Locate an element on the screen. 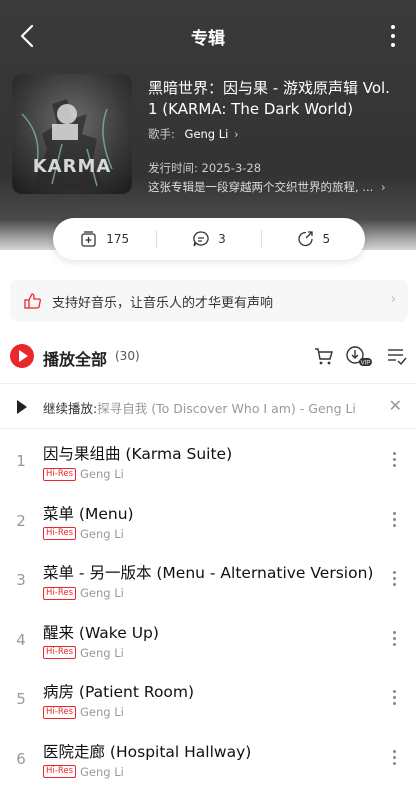 This screenshot has height=802, width=416. track-row: 4 醒来 (Wake Up) Hi-Res Geng Li is located at coordinates (208, 641).